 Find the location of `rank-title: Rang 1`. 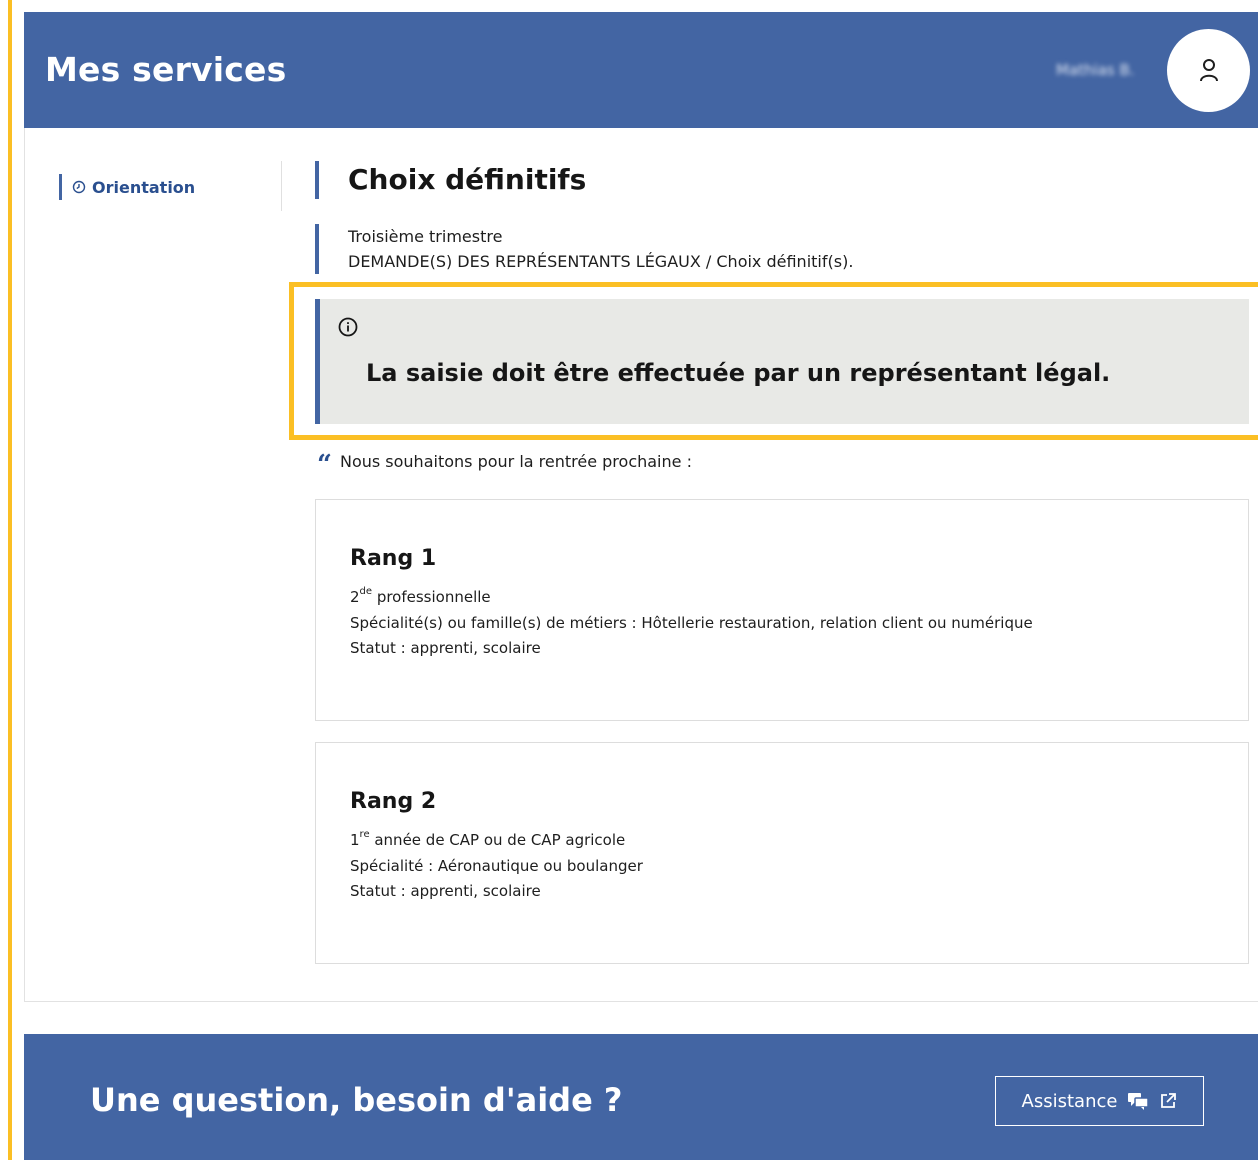

rank-title: Rang 1 is located at coordinates (393, 558).